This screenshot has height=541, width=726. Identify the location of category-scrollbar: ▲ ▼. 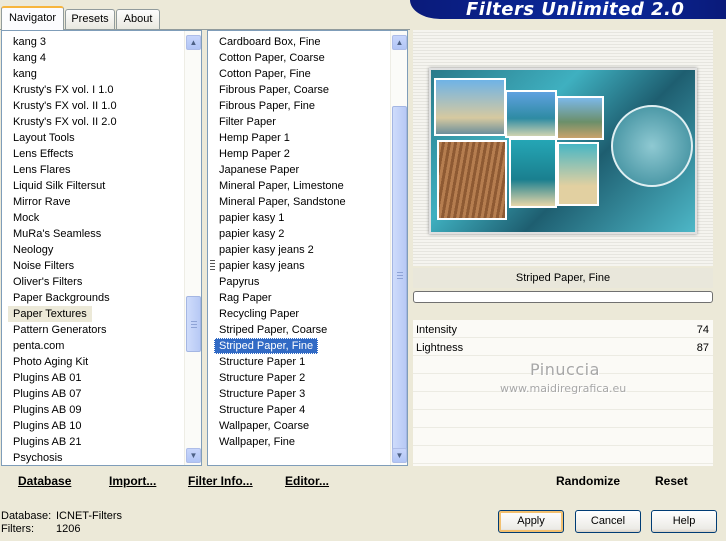
(192, 248).